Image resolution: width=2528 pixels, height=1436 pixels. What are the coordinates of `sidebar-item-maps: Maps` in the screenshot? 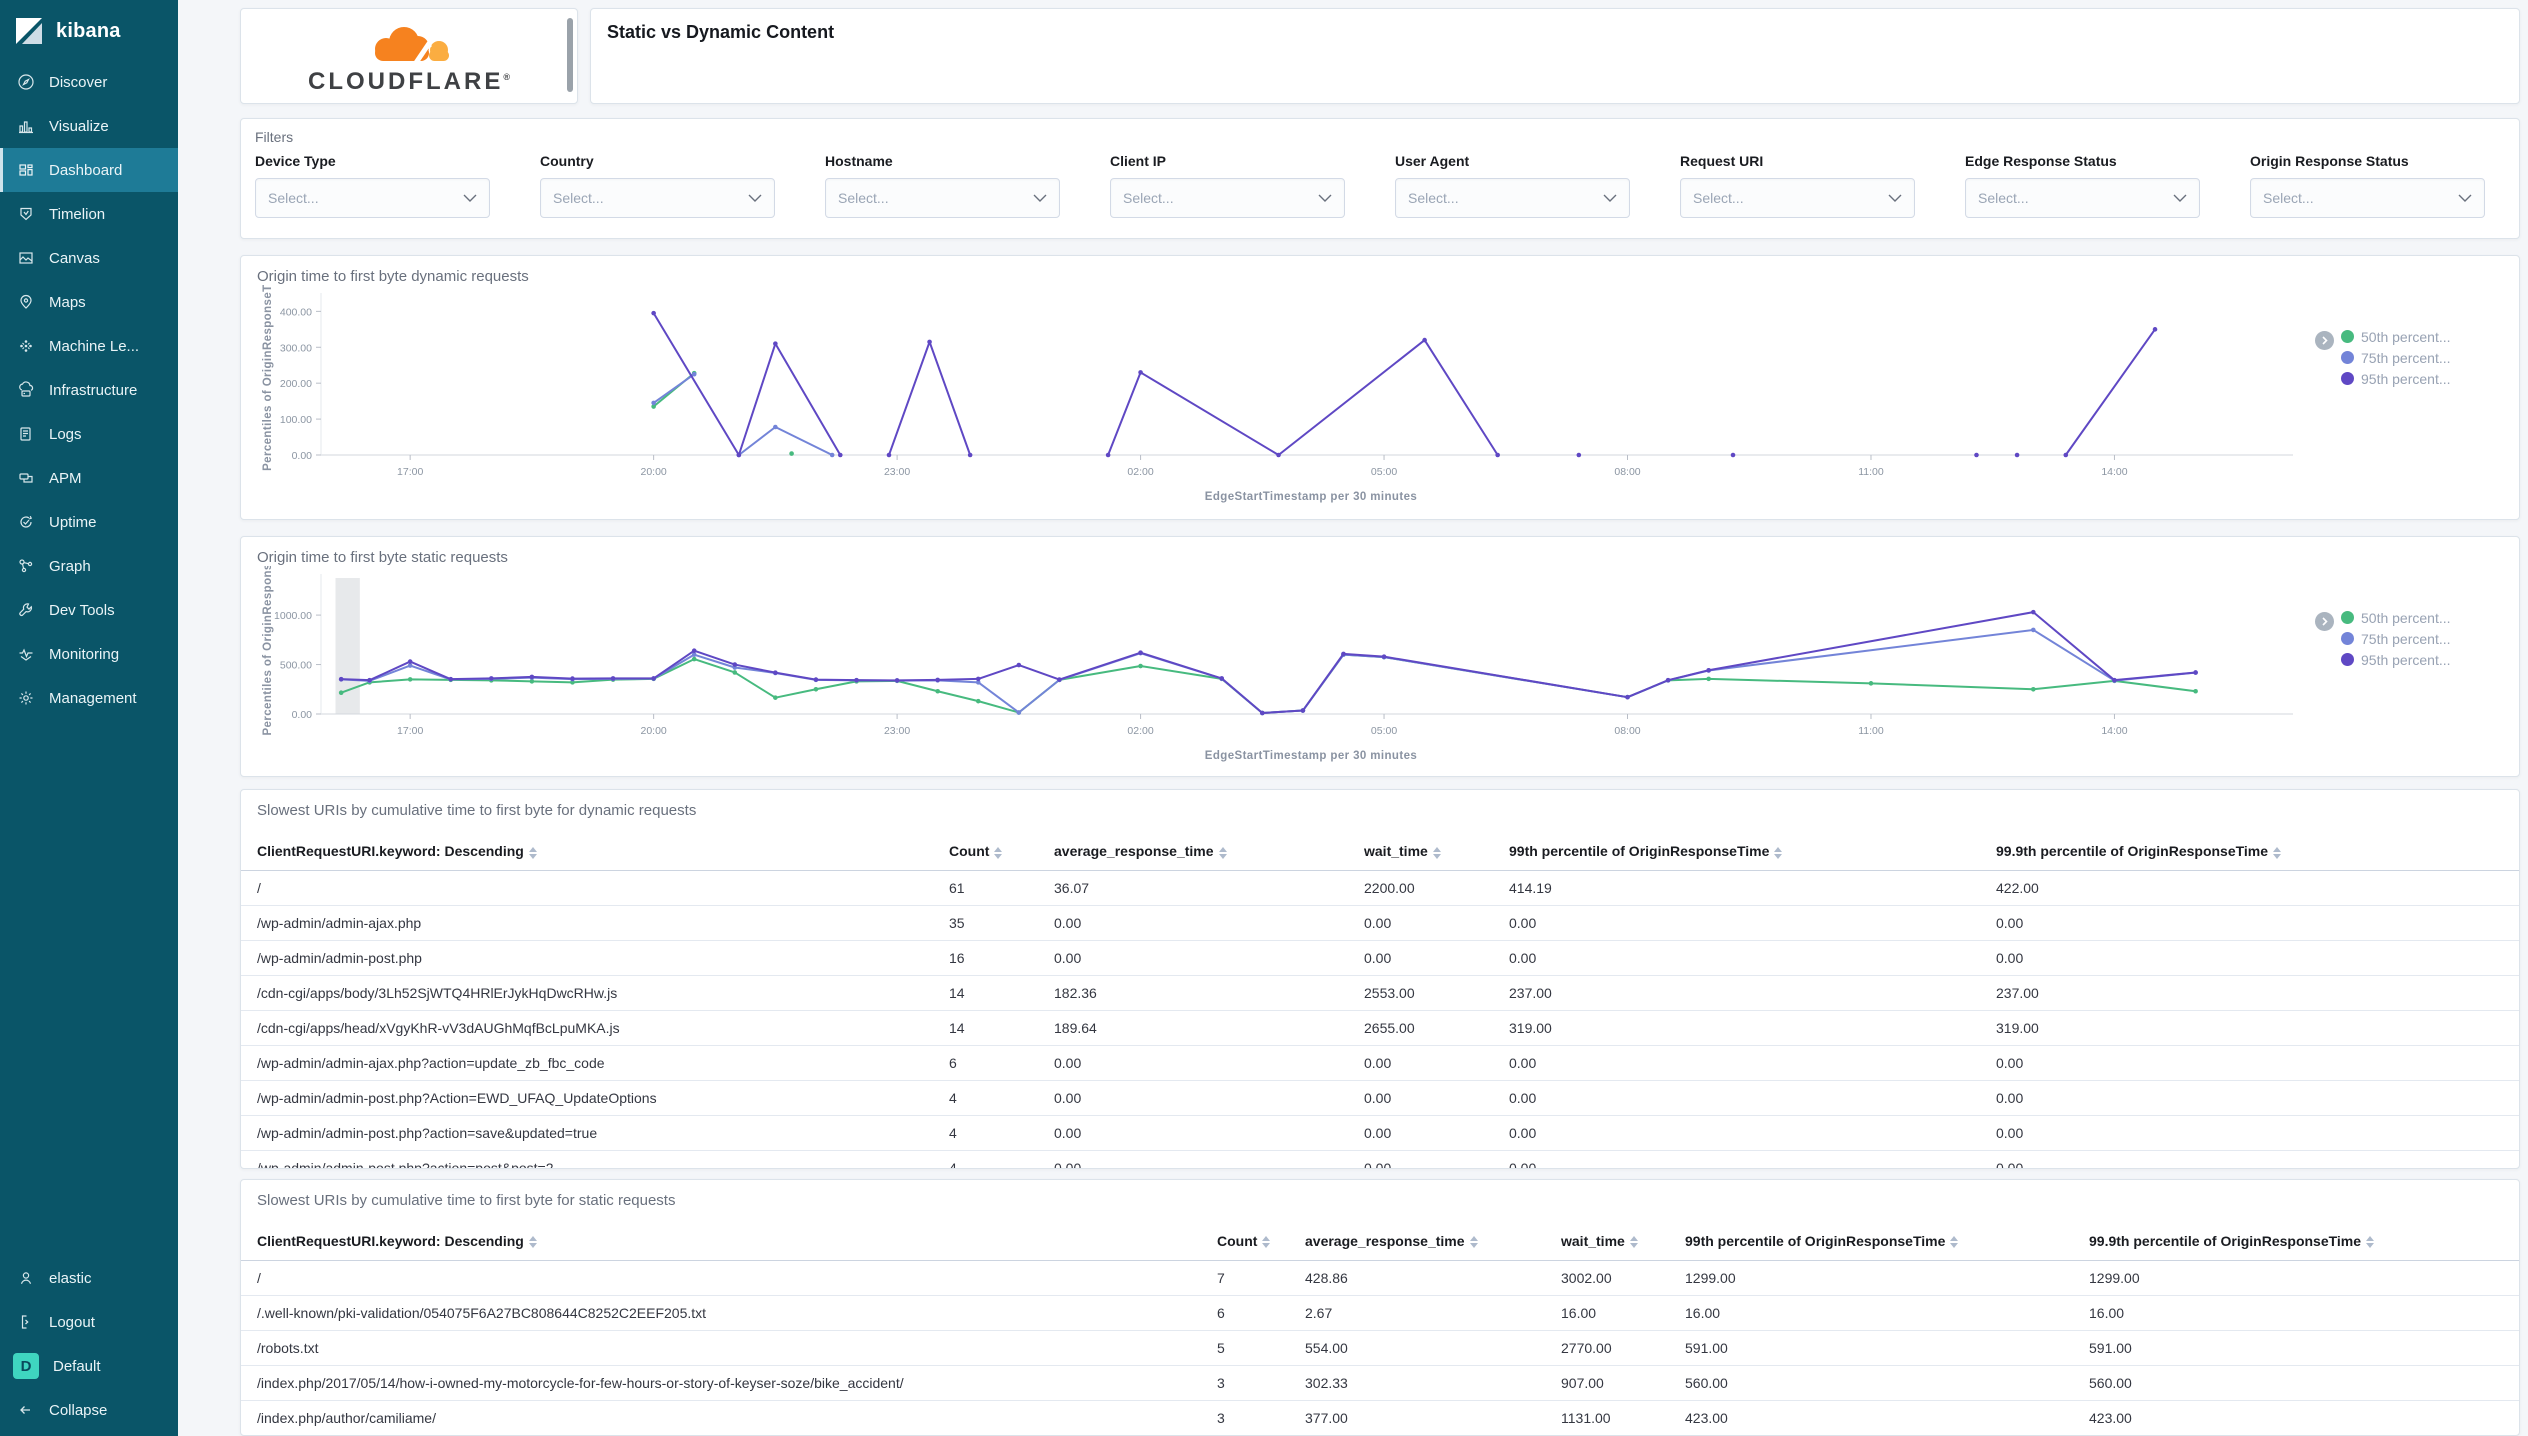 It's located at (89, 302).